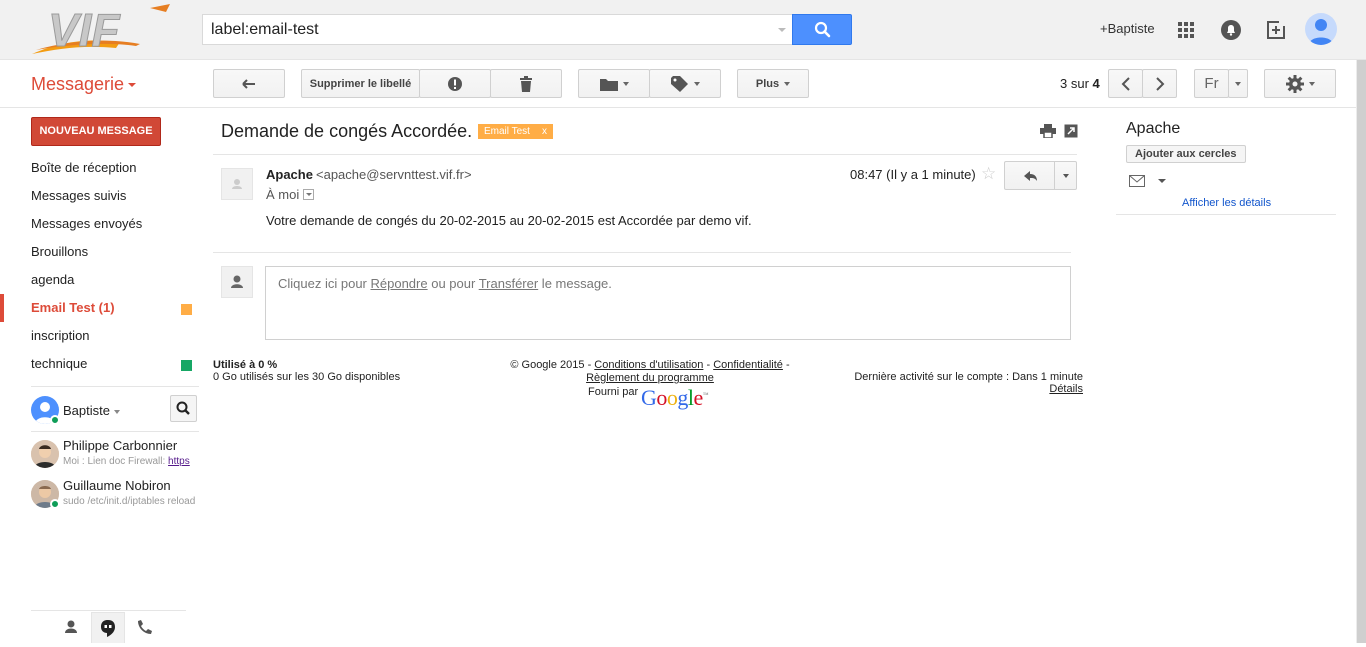 This screenshot has width=1366, height=647. What do you see at coordinates (129, 501) in the screenshot?
I see `snippet-text: sudo /etc/init.d/iptables reload` at bounding box center [129, 501].